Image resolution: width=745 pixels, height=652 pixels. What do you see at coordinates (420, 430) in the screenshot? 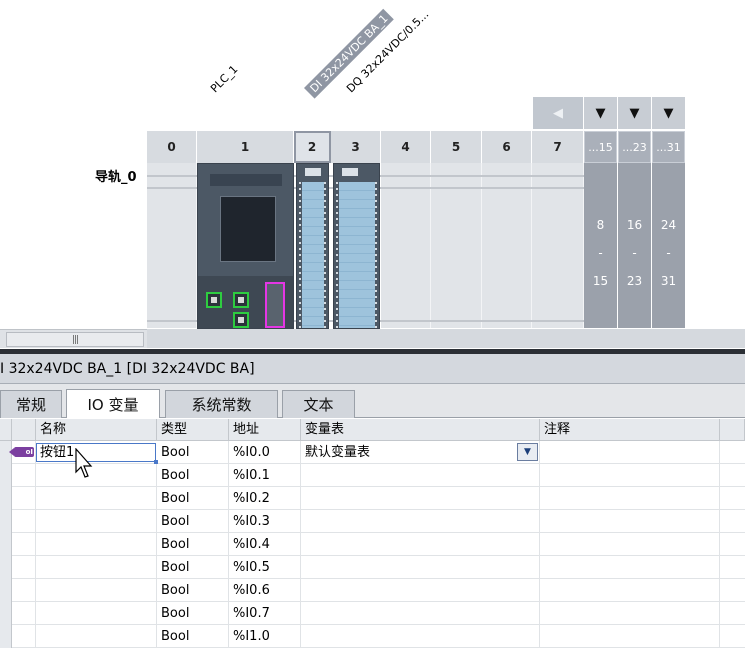
I see `column-tag-table: 变量表` at bounding box center [420, 430].